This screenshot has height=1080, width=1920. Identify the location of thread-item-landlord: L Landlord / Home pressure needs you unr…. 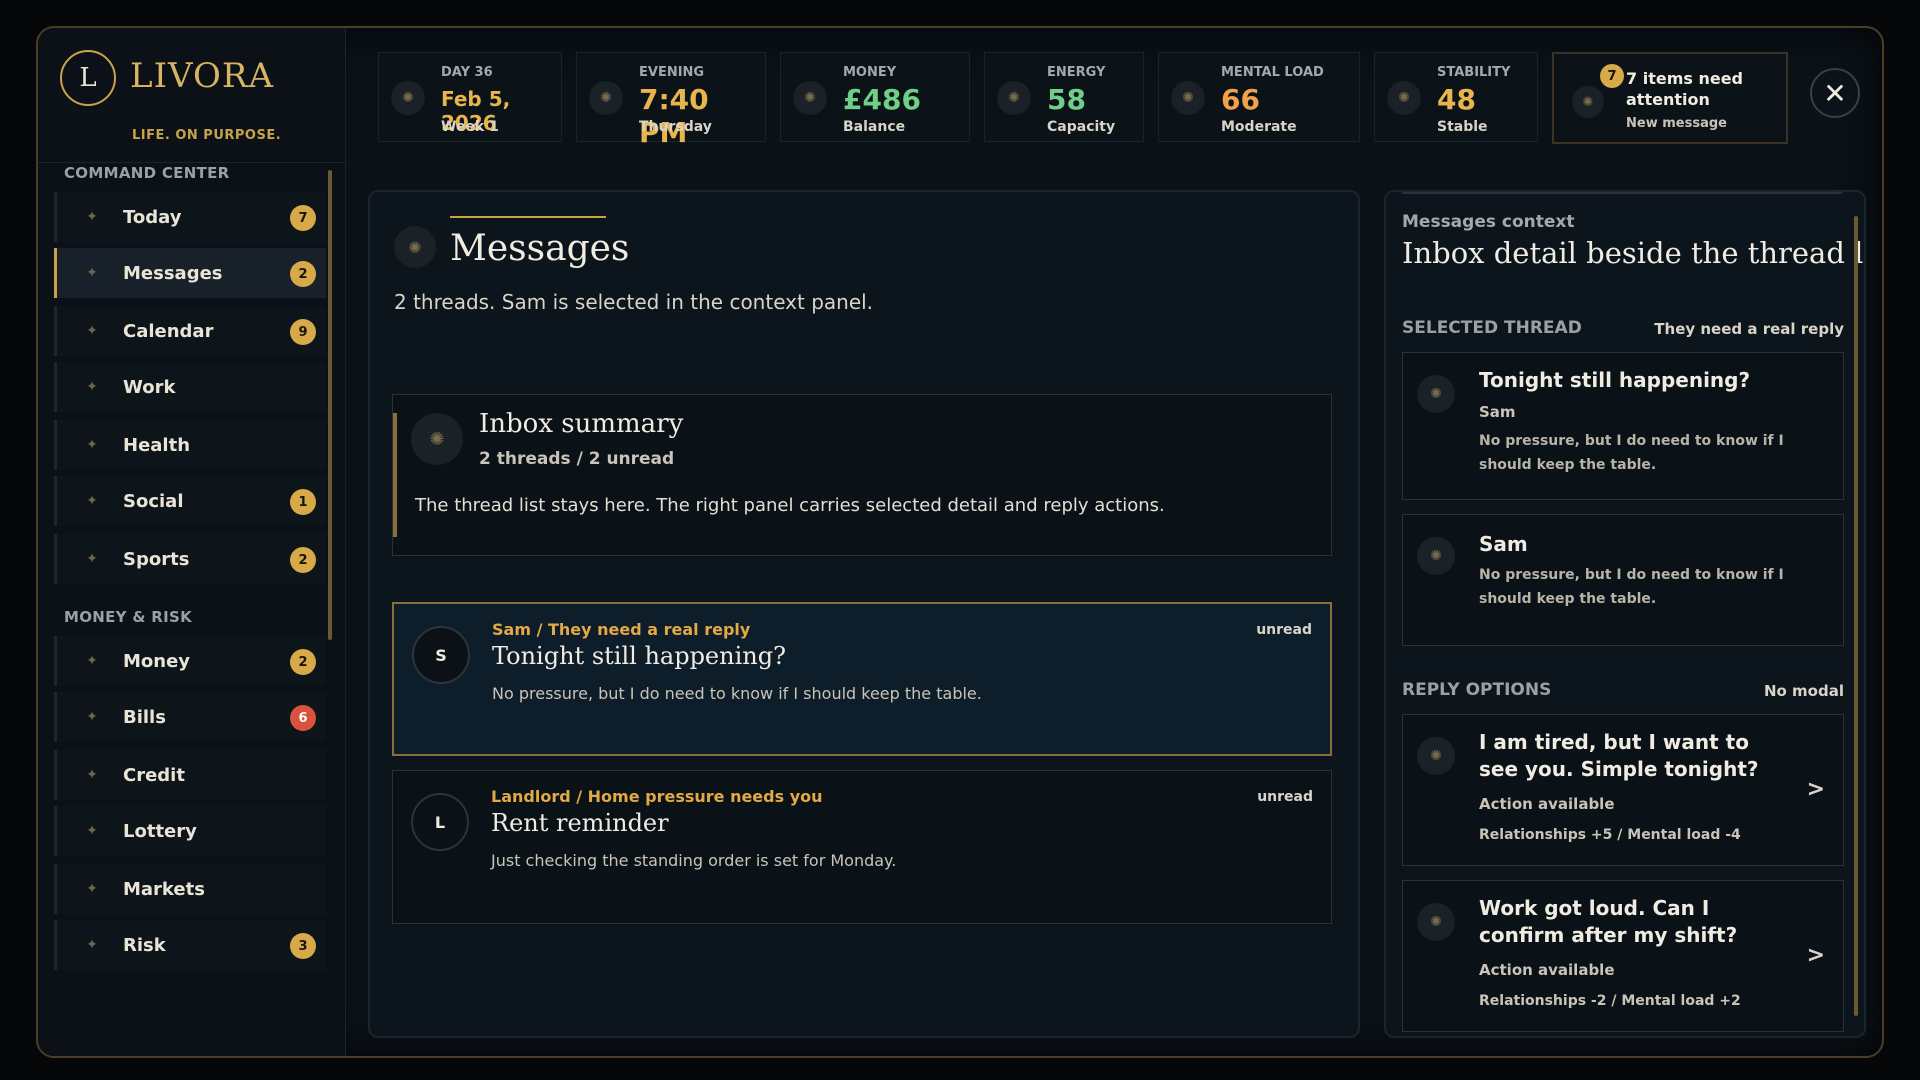
(862, 847).